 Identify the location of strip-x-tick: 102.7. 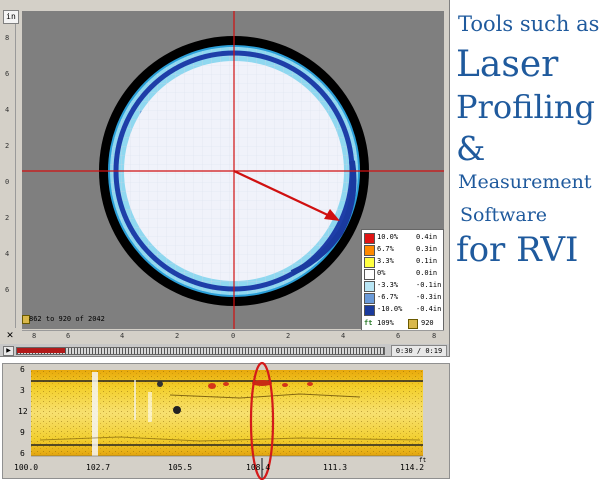
(98, 467).